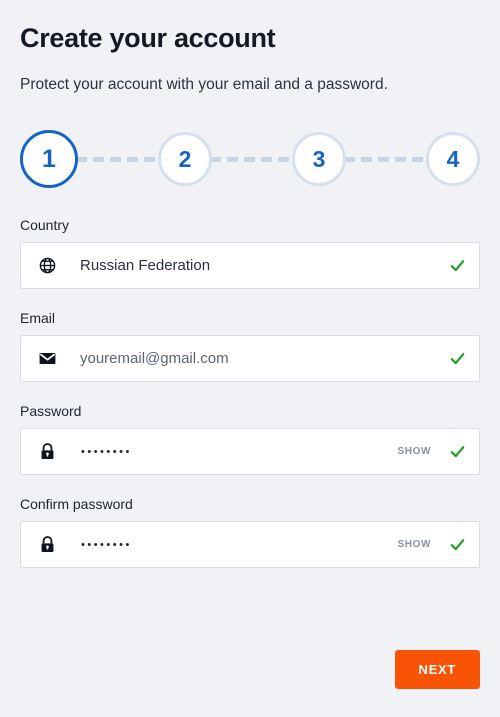 The width and height of the screenshot is (500, 717). I want to click on email-field-block: Email youremail@gmail.com, so click(250, 346).